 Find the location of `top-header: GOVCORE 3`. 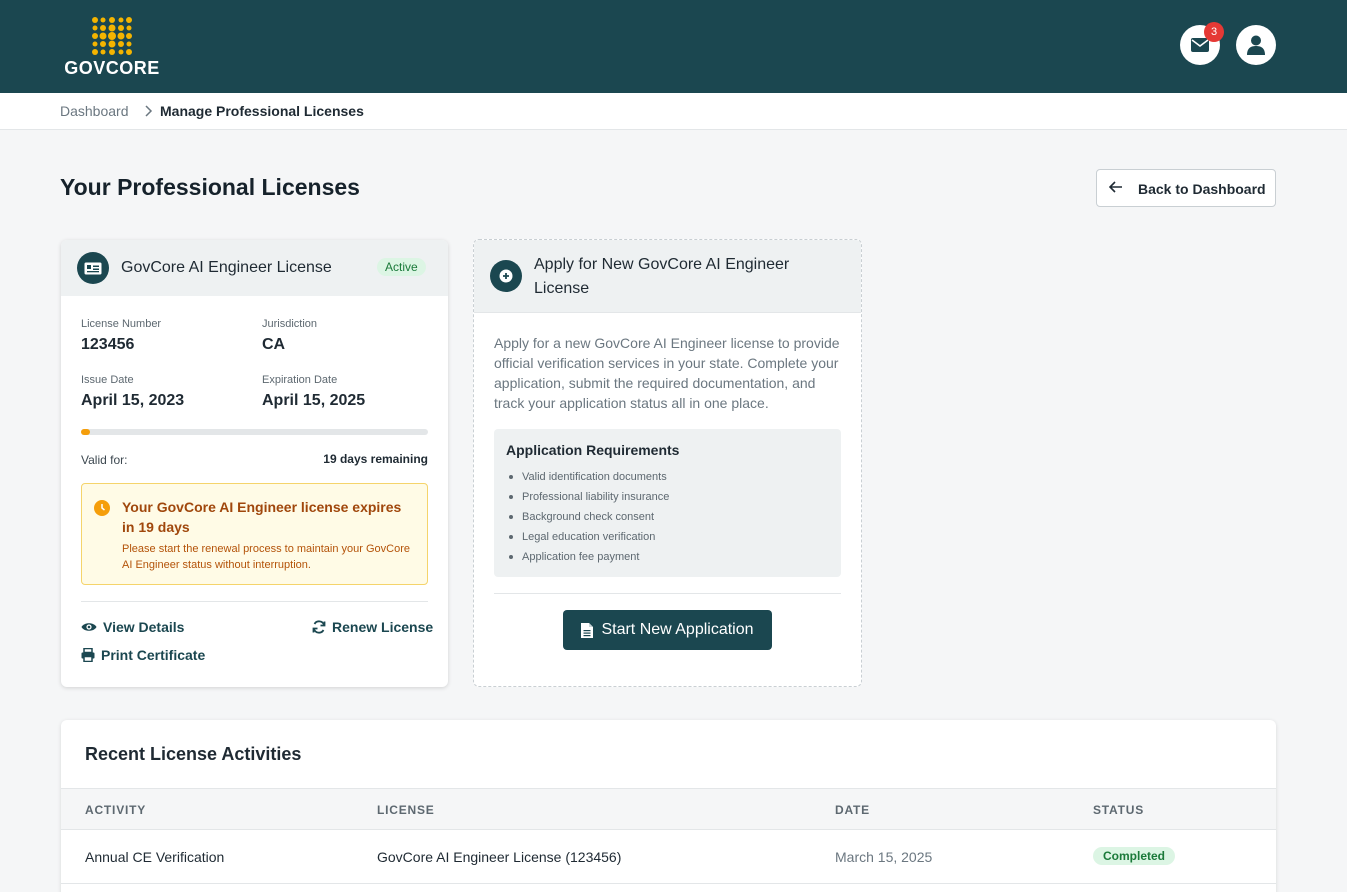

top-header: GOVCORE 3 is located at coordinates (673, 46).